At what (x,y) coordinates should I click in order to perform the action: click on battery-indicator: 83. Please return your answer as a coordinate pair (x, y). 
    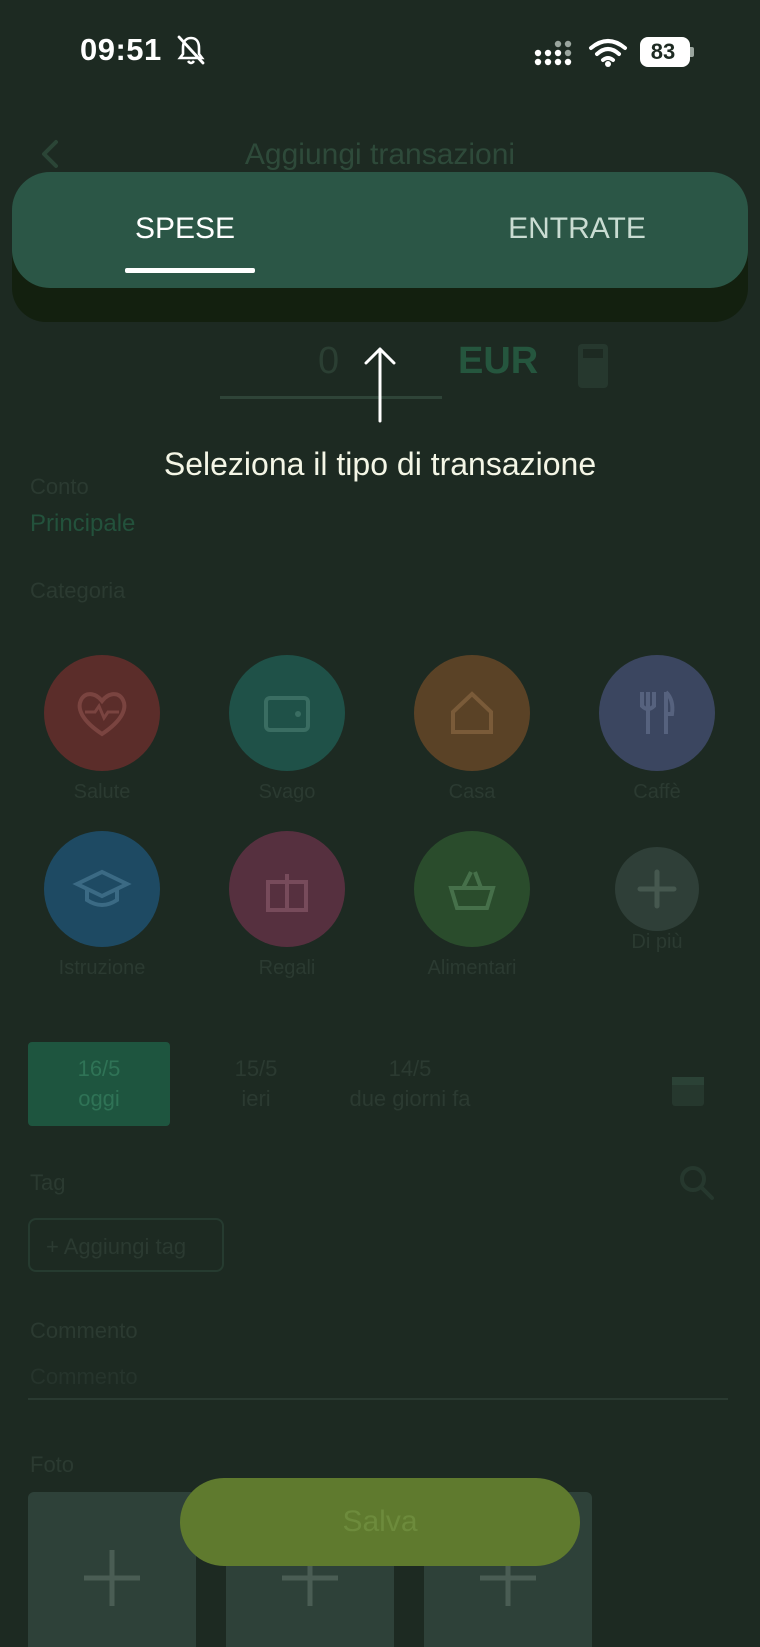
    Looking at the image, I should click on (667, 52).